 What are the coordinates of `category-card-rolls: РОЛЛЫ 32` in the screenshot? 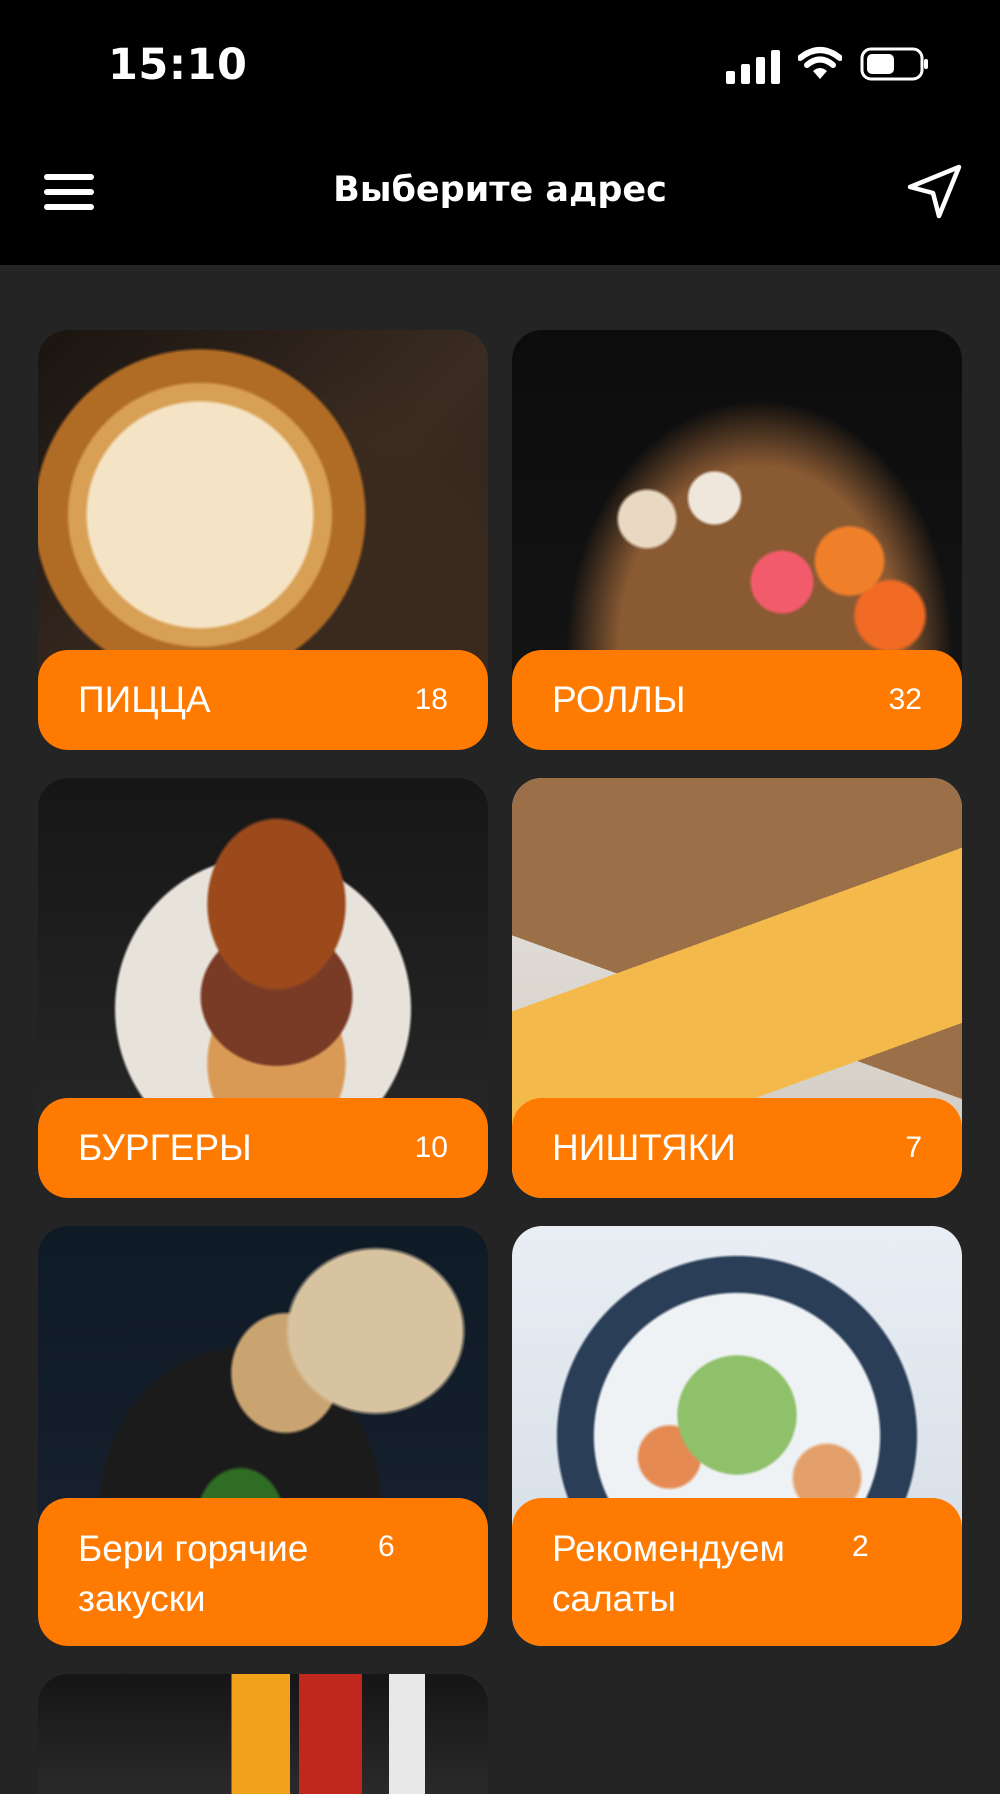 It's located at (737, 540).